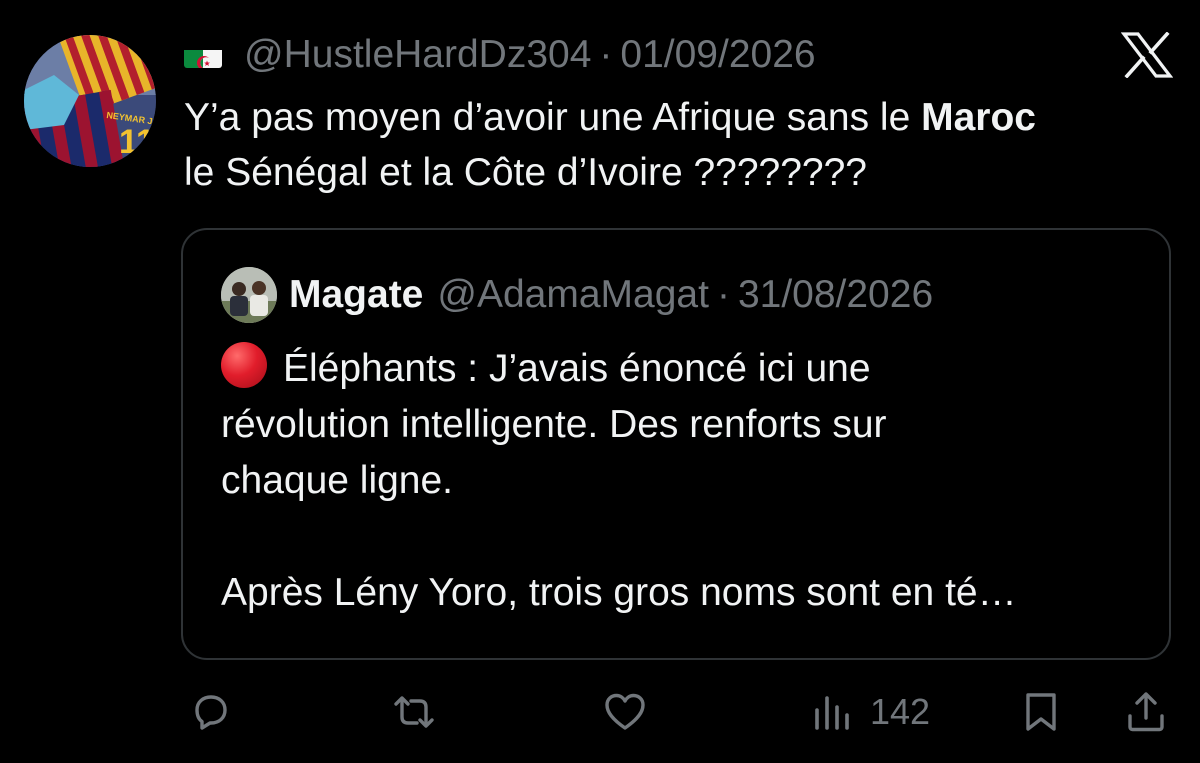 This screenshot has height=763, width=1200. Describe the element at coordinates (681, 537) in the screenshot. I see `quoted-paragraph-gap` at that location.